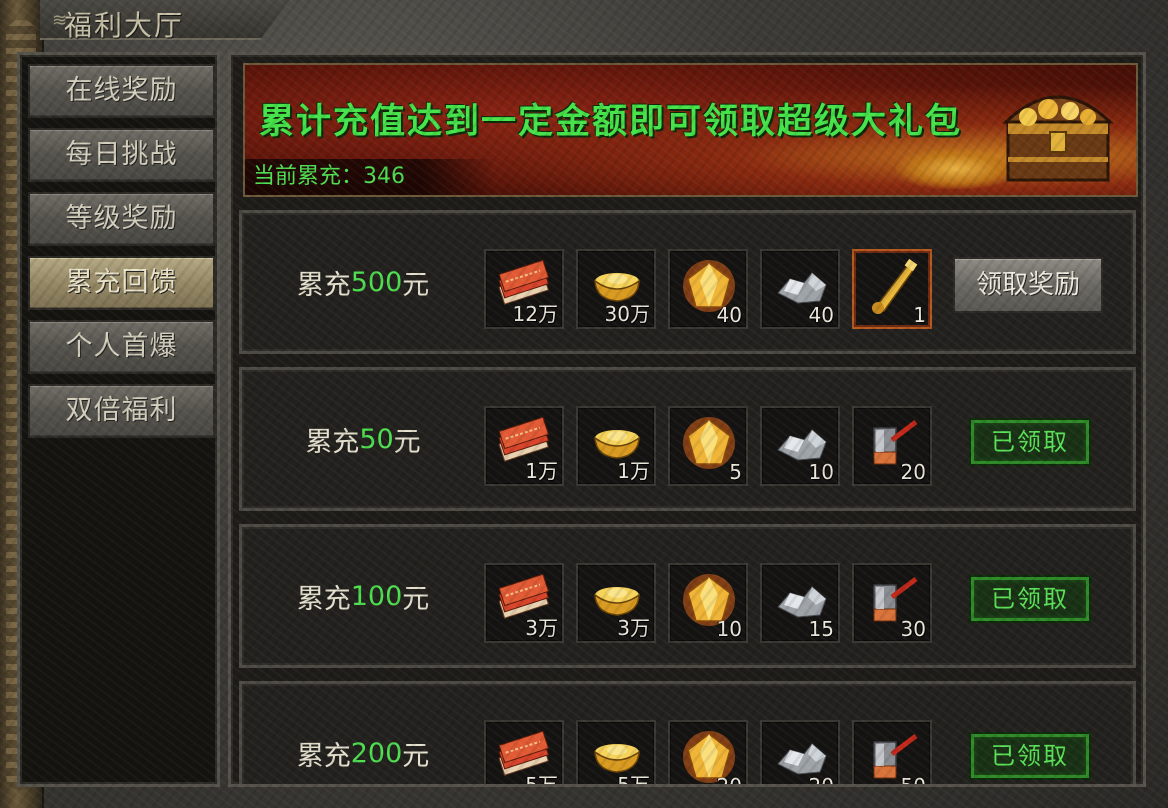 Image resolution: width=1168 pixels, height=808 pixels. What do you see at coordinates (919, 315) in the screenshot?
I see `item-count: 1` at bounding box center [919, 315].